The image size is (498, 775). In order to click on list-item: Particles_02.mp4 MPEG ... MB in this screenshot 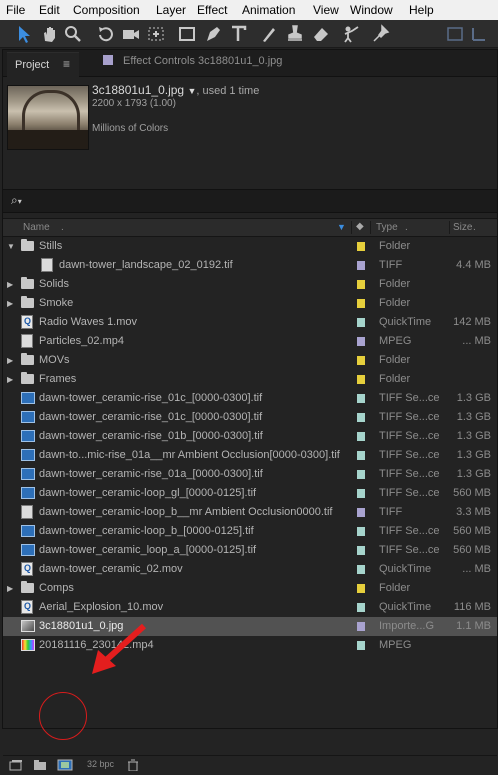, I will do `click(250, 341)`.